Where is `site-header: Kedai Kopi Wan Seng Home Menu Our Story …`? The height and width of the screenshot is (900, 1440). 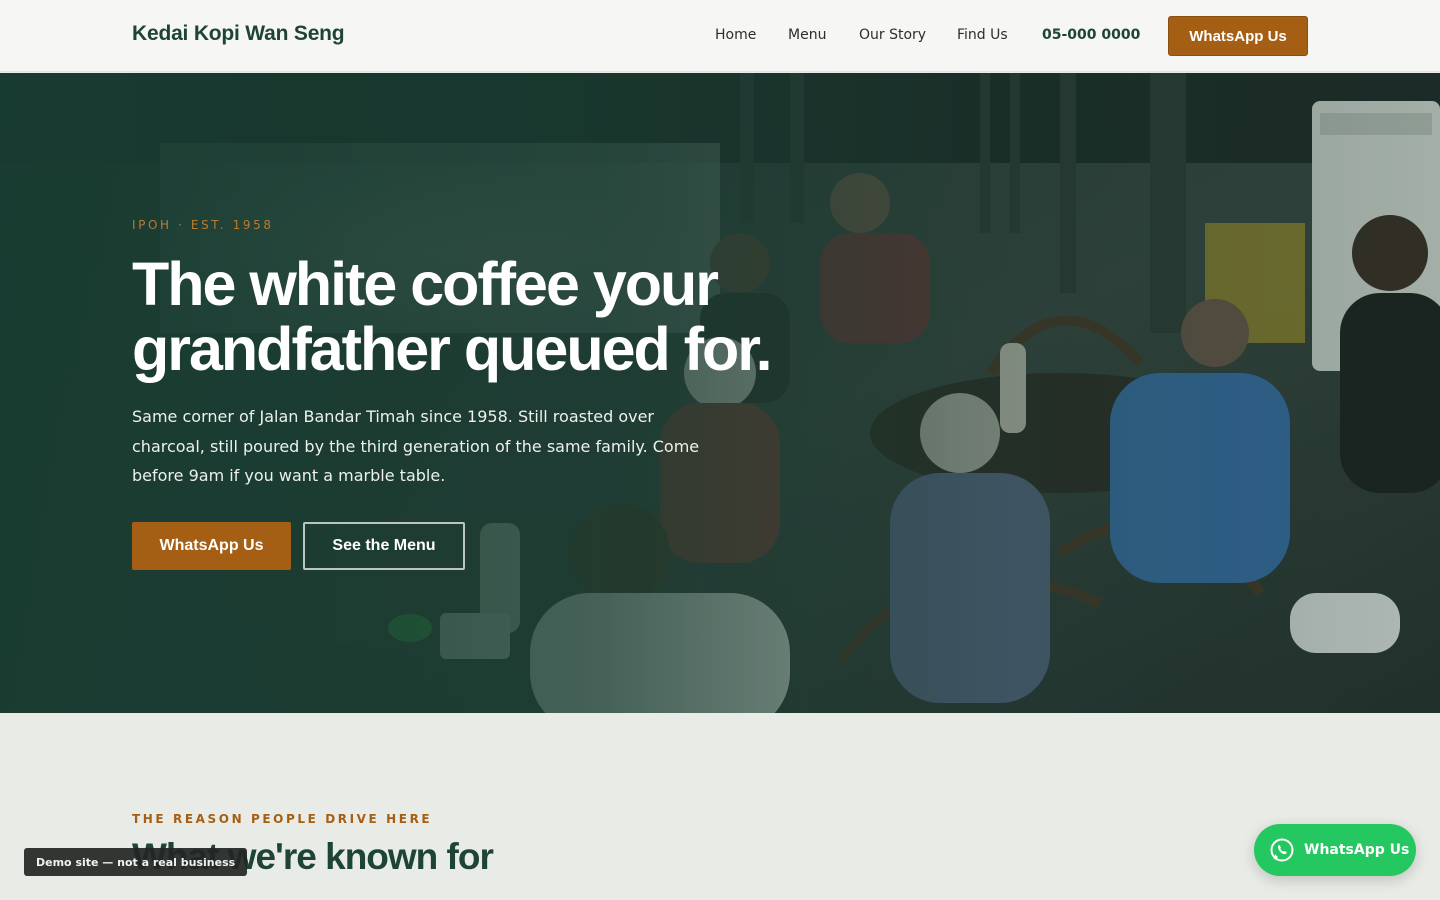 site-header: Kedai Kopi Wan Seng Home Menu Our Story … is located at coordinates (720, 36).